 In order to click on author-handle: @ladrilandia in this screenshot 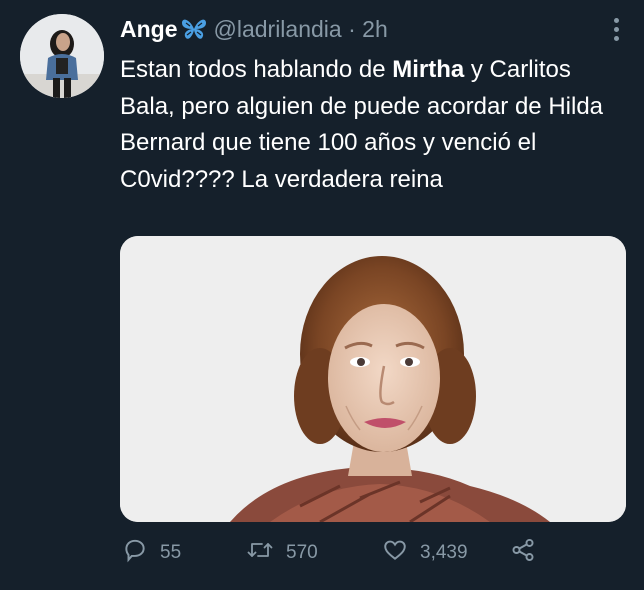, I will do `click(278, 29)`.